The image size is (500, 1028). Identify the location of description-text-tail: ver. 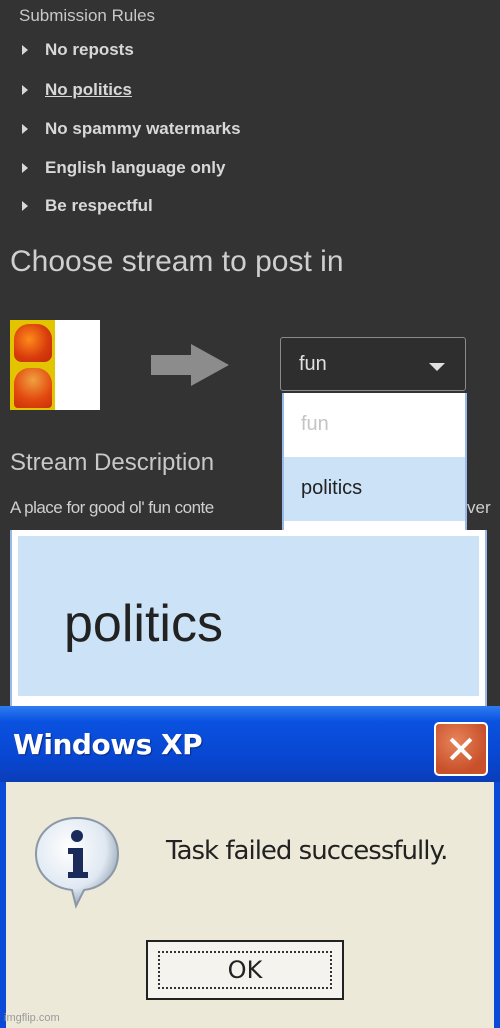
(479, 507).